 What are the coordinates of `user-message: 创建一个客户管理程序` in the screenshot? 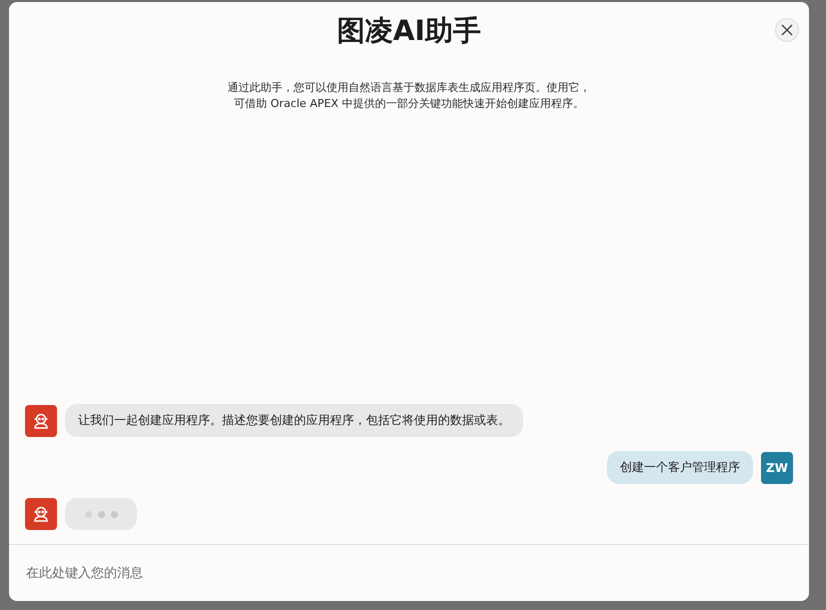 It's located at (680, 467).